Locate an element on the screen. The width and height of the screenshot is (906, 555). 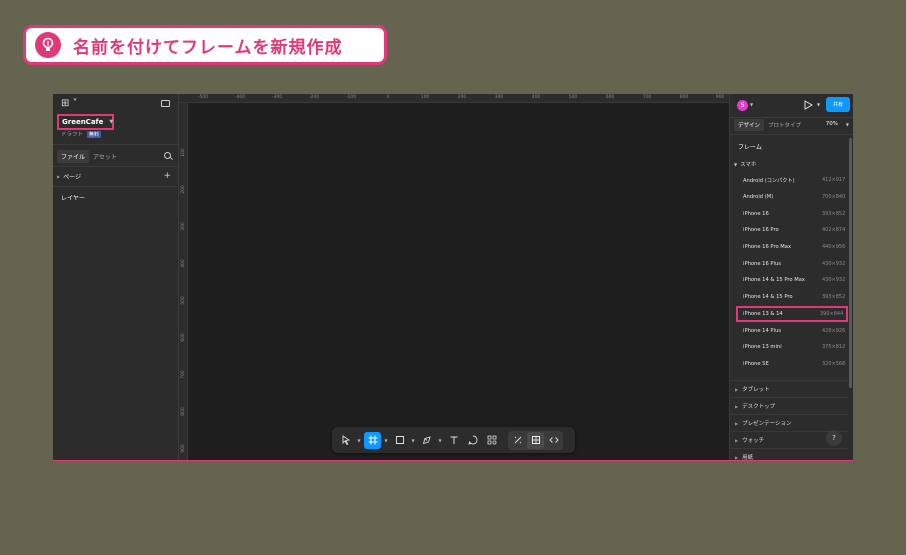
ruler-tick: 200 is located at coordinates (462, 97).